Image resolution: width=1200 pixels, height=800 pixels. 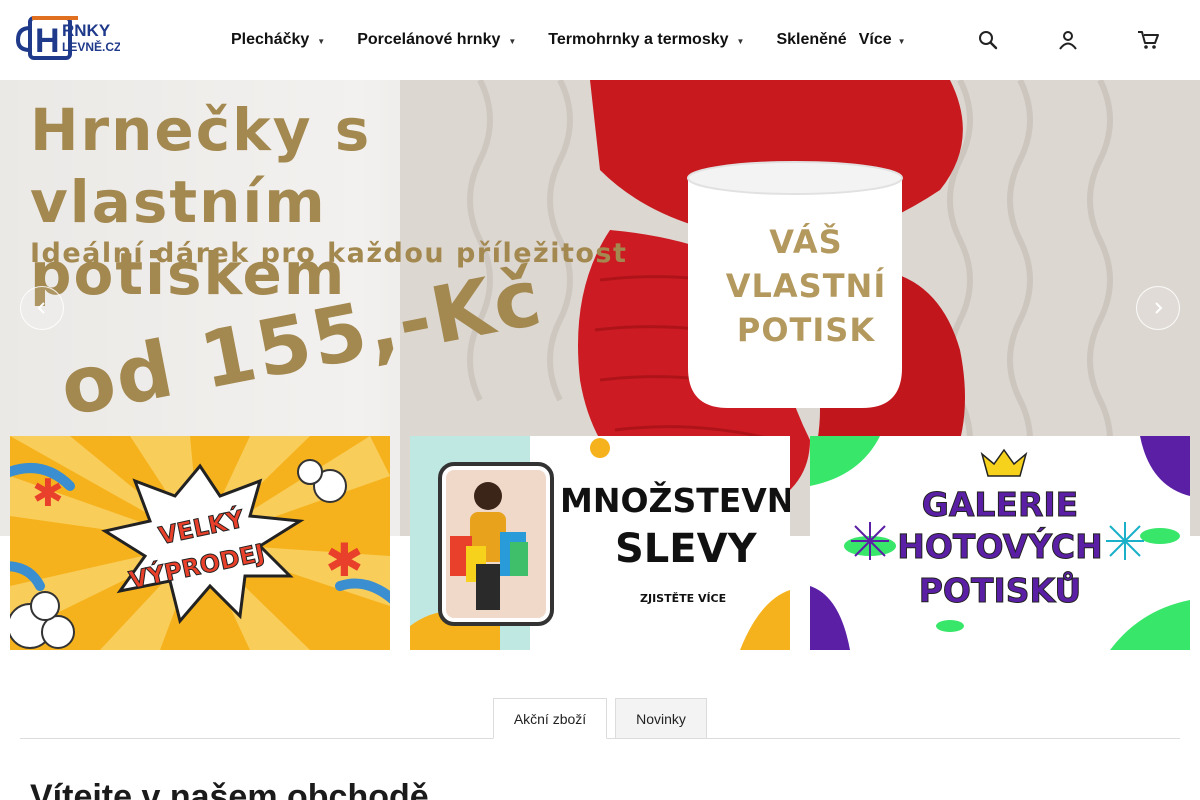 What do you see at coordinates (638, 39) in the screenshot?
I see `nav-label: Termohrnky a termosky` at bounding box center [638, 39].